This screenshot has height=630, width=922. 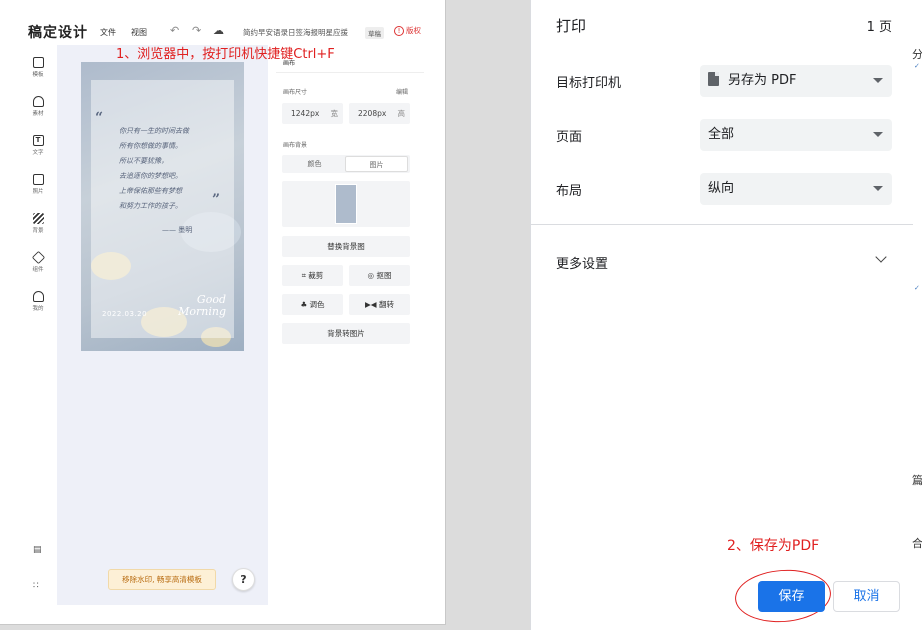 What do you see at coordinates (58, 33) in the screenshot?
I see `brand-logo: 稿定设计` at bounding box center [58, 33].